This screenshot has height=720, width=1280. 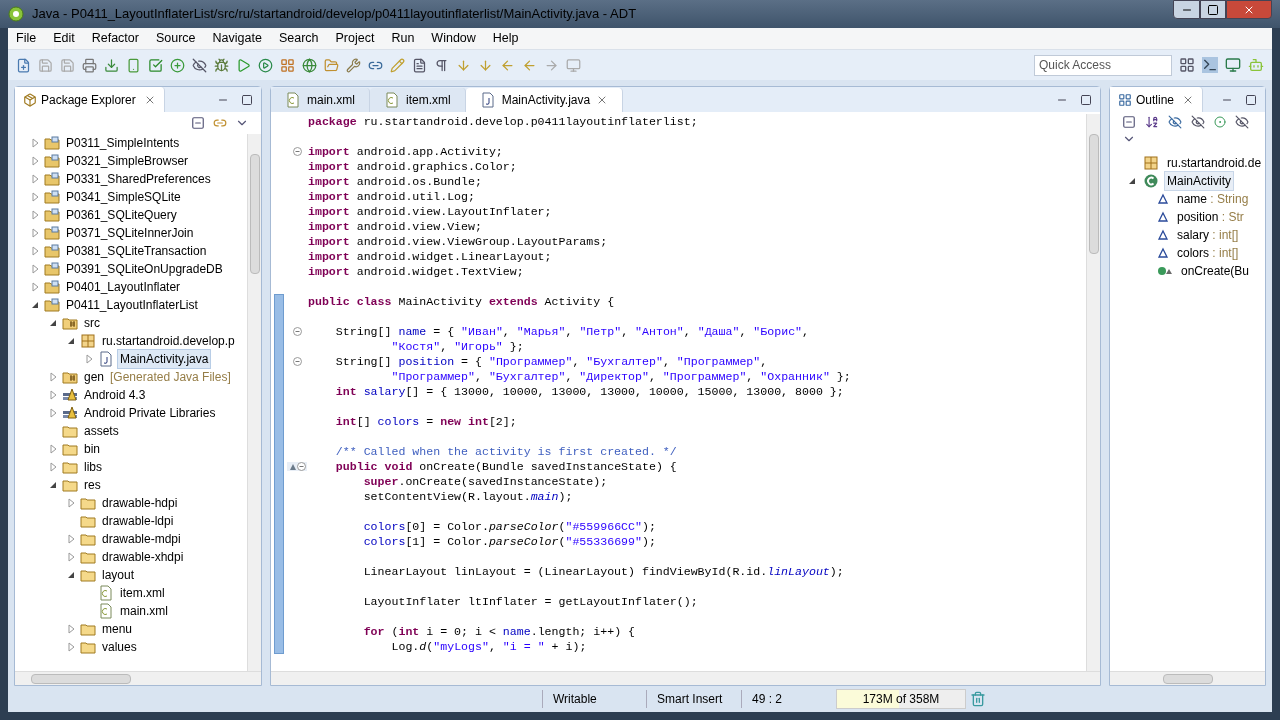 What do you see at coordinates (123, 143) in the screenshot?
I see `tree-item-label: P0311_SimpleIntents` at bounding box center [123, 143].